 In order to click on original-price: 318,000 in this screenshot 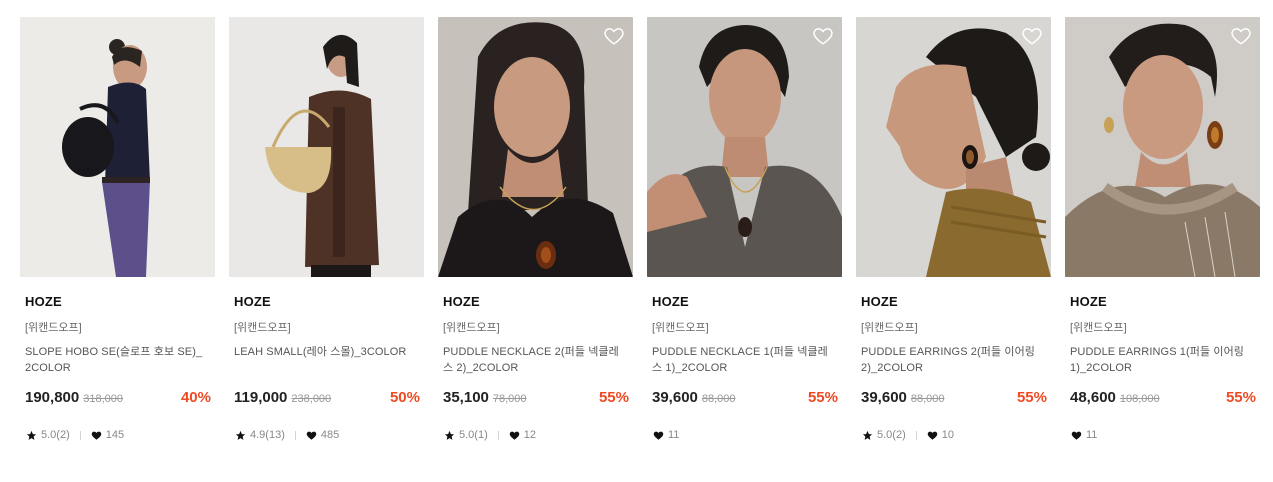, I will do `click(103, 399)`.